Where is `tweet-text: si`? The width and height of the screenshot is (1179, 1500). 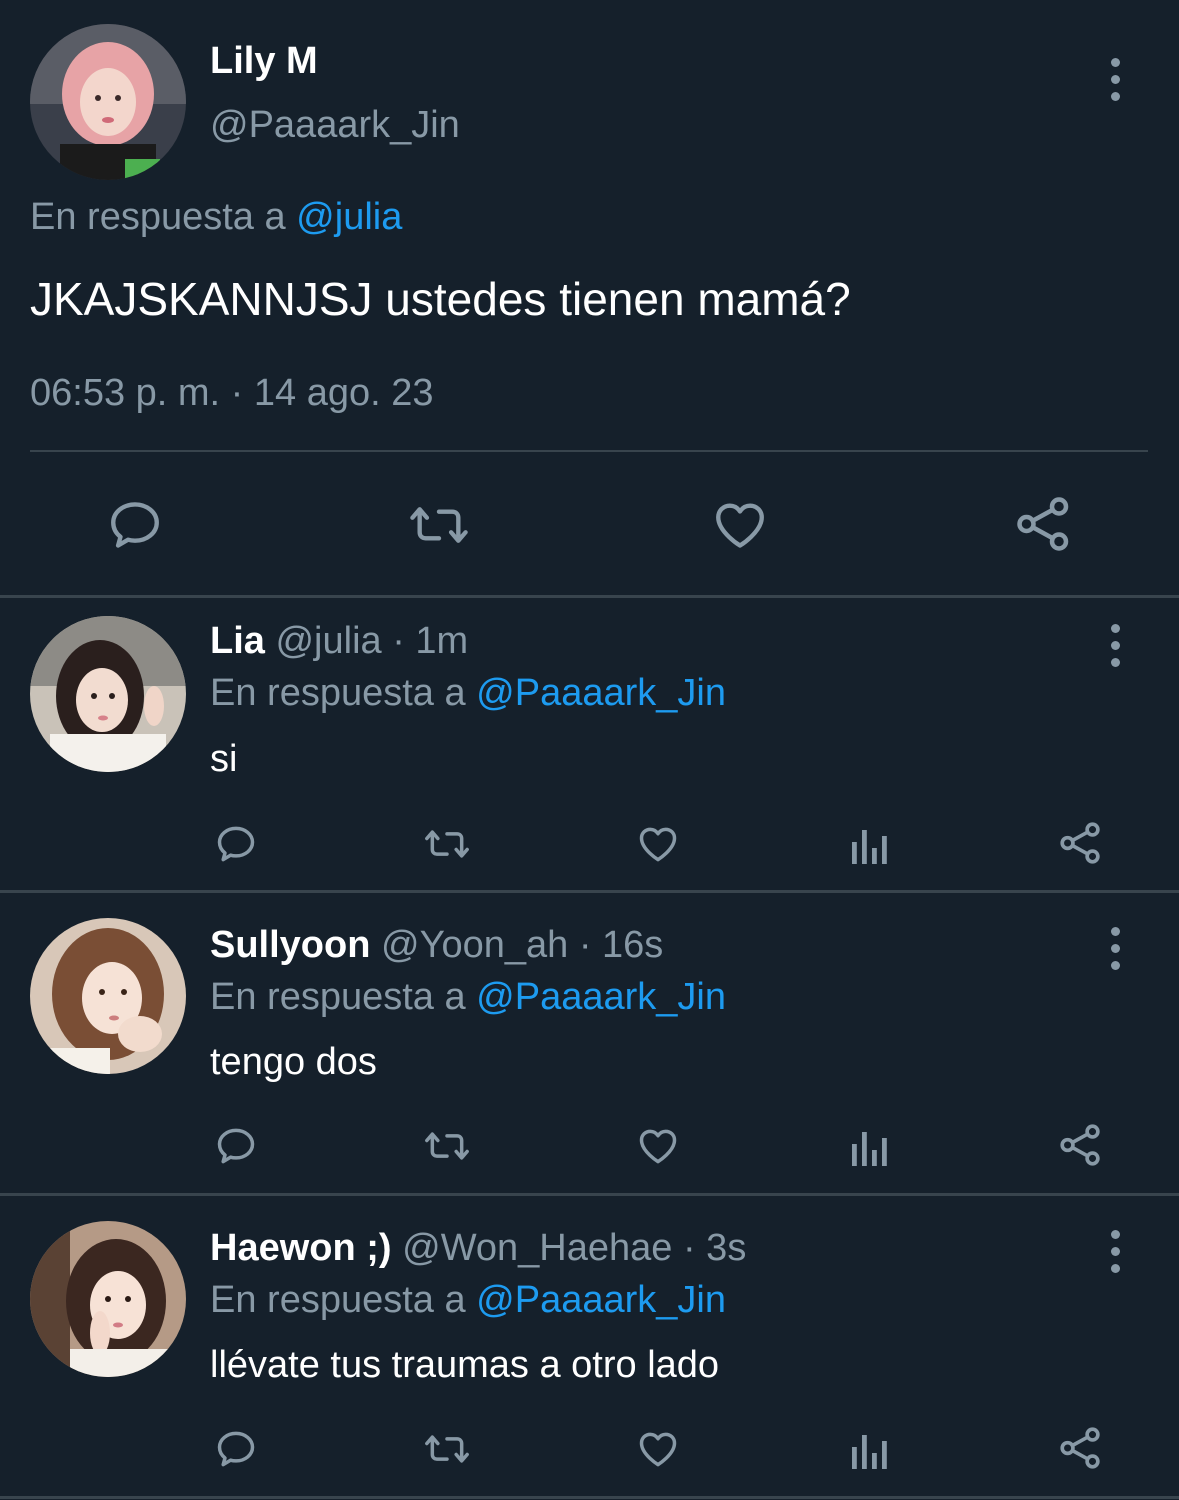 tweet-text: si is located at coordinates (224, 759).